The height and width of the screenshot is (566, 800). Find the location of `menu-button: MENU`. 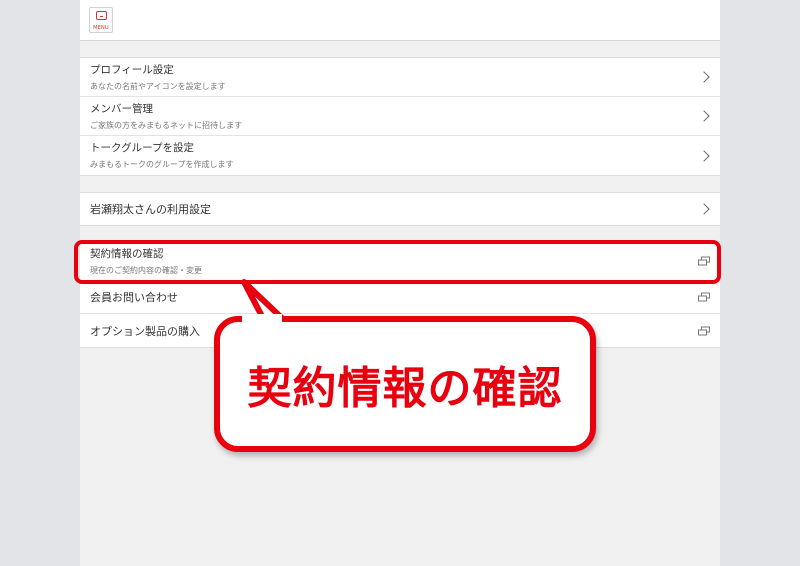

menu-button: MENU is located at coordinates (101, 20).